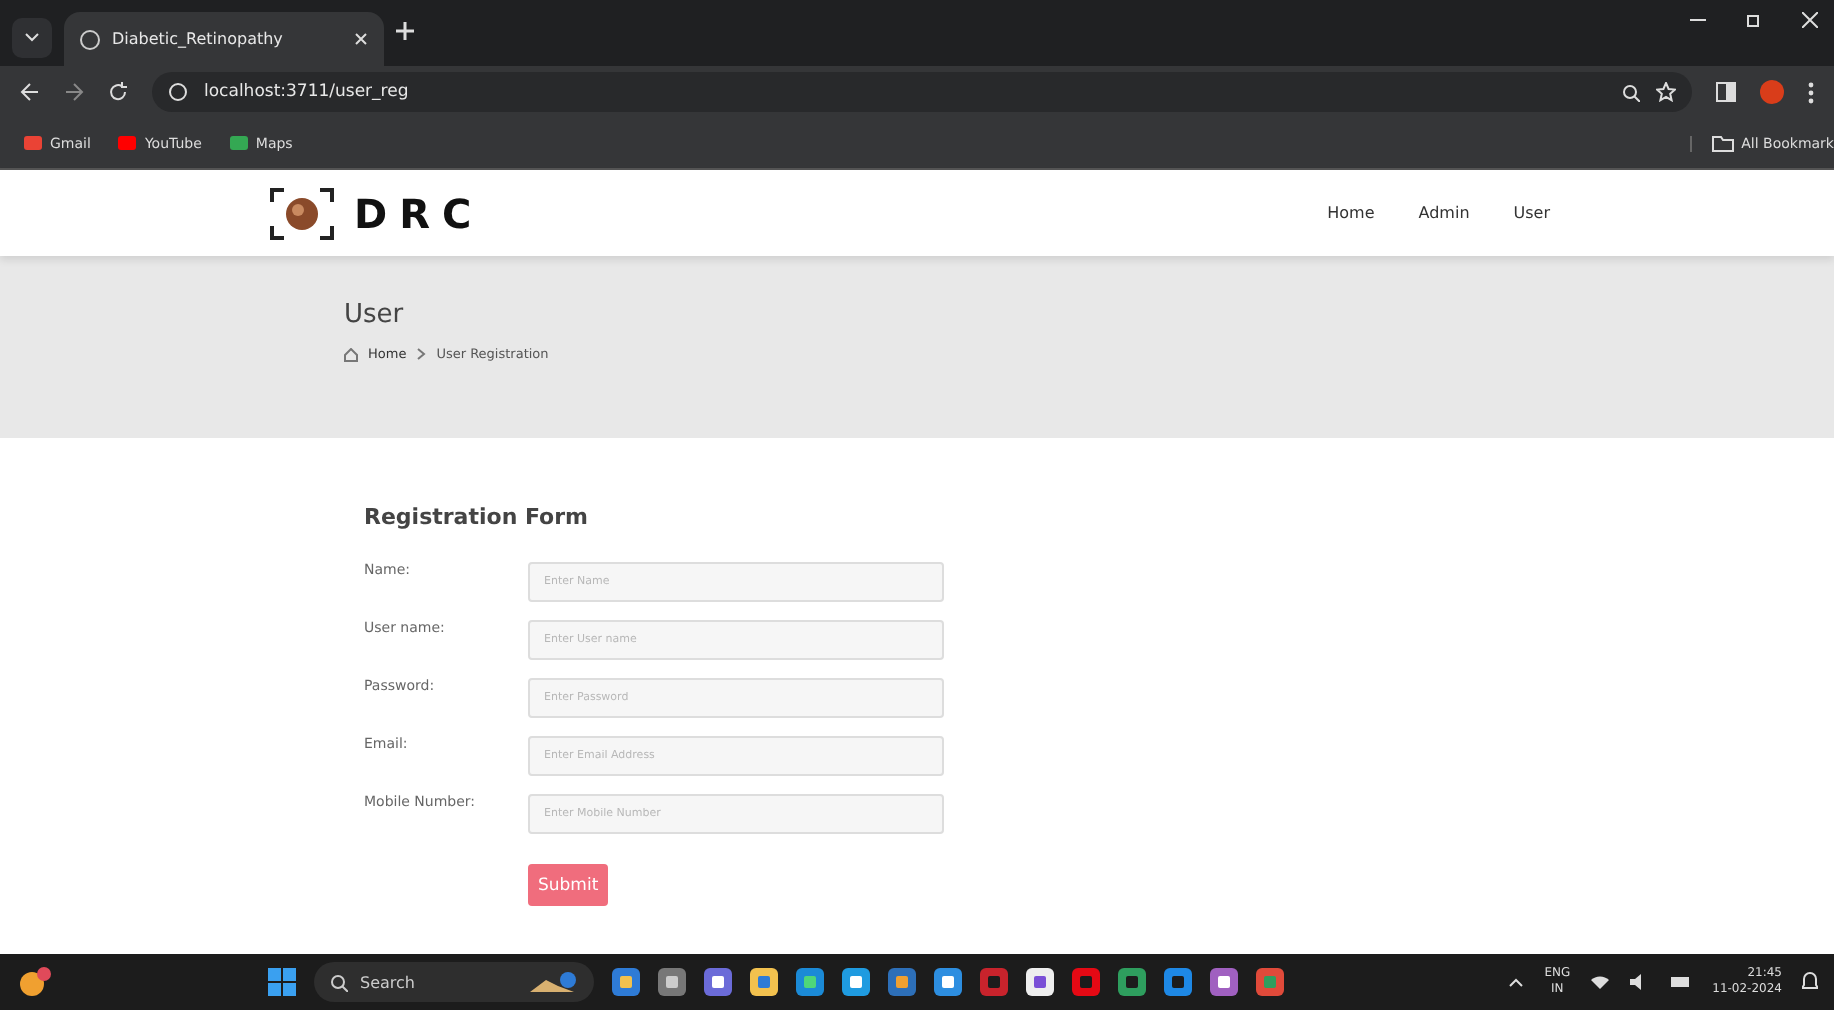 This screenshot has height=1010, width=1834. Describe the element at coordinates (302, 213) in the screenshot. I see `eye-logo-icon` at that location.